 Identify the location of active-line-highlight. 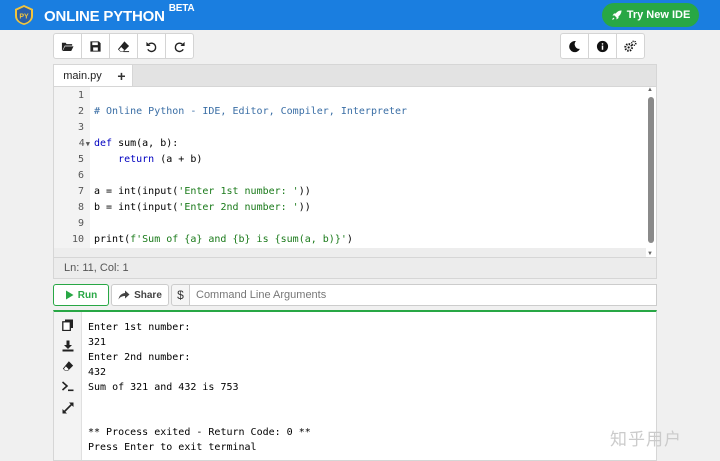
(350, 252).